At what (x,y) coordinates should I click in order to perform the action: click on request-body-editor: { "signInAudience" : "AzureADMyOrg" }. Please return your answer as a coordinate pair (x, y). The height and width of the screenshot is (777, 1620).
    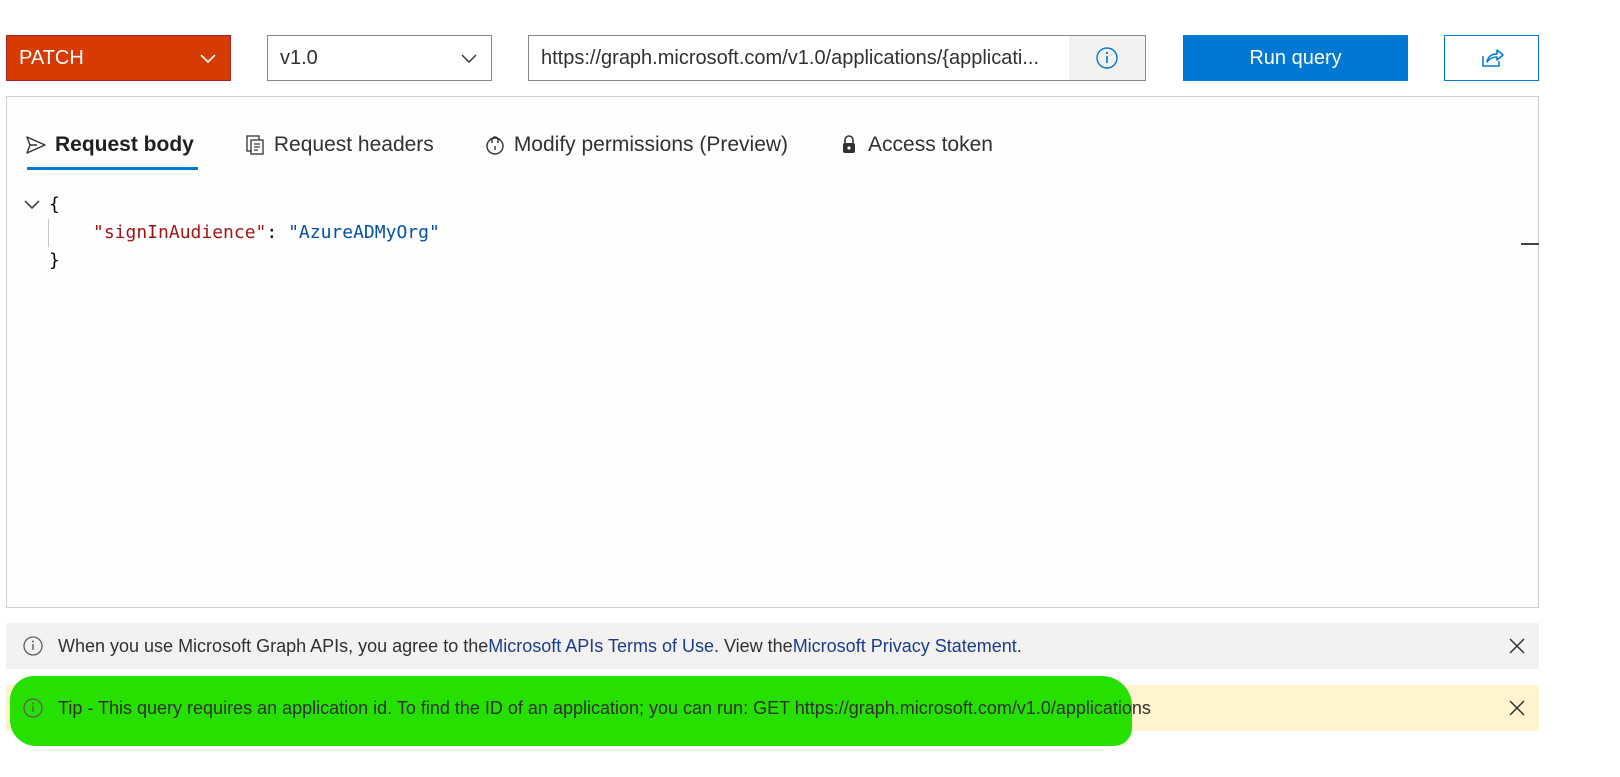
    Looking at the image, I should click on (230, 233).